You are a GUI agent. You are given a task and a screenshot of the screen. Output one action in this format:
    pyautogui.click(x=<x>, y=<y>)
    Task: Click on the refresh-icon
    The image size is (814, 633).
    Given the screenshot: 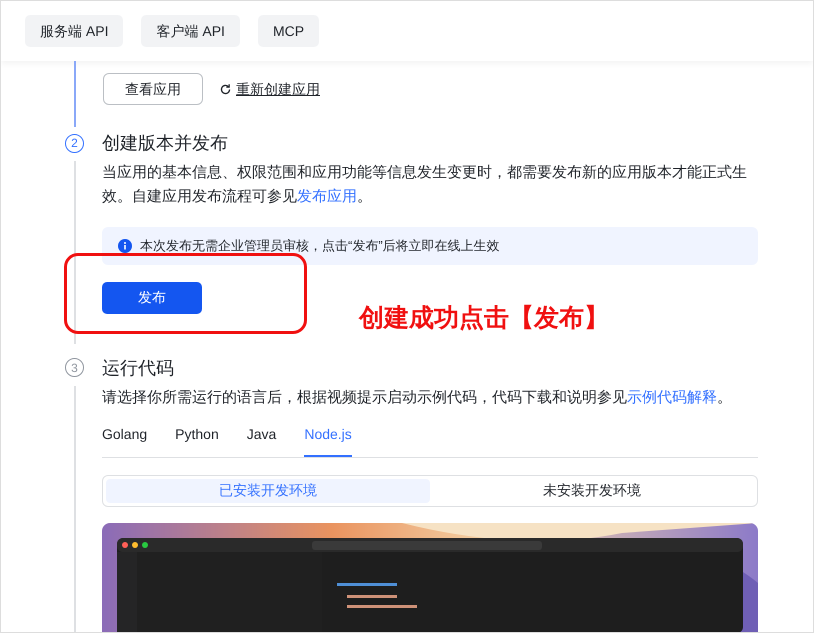 What is the action you would take?
    pyautogui.click(x=225, y=89)
    